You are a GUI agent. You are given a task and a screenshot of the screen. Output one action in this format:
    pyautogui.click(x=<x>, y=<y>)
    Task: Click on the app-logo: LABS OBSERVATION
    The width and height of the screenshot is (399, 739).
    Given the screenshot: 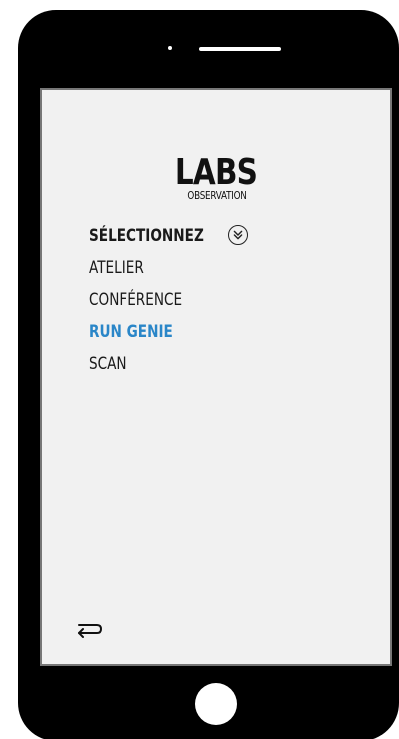 What is the action you would take?
    pyautogui.click(x=216, y=177)
    